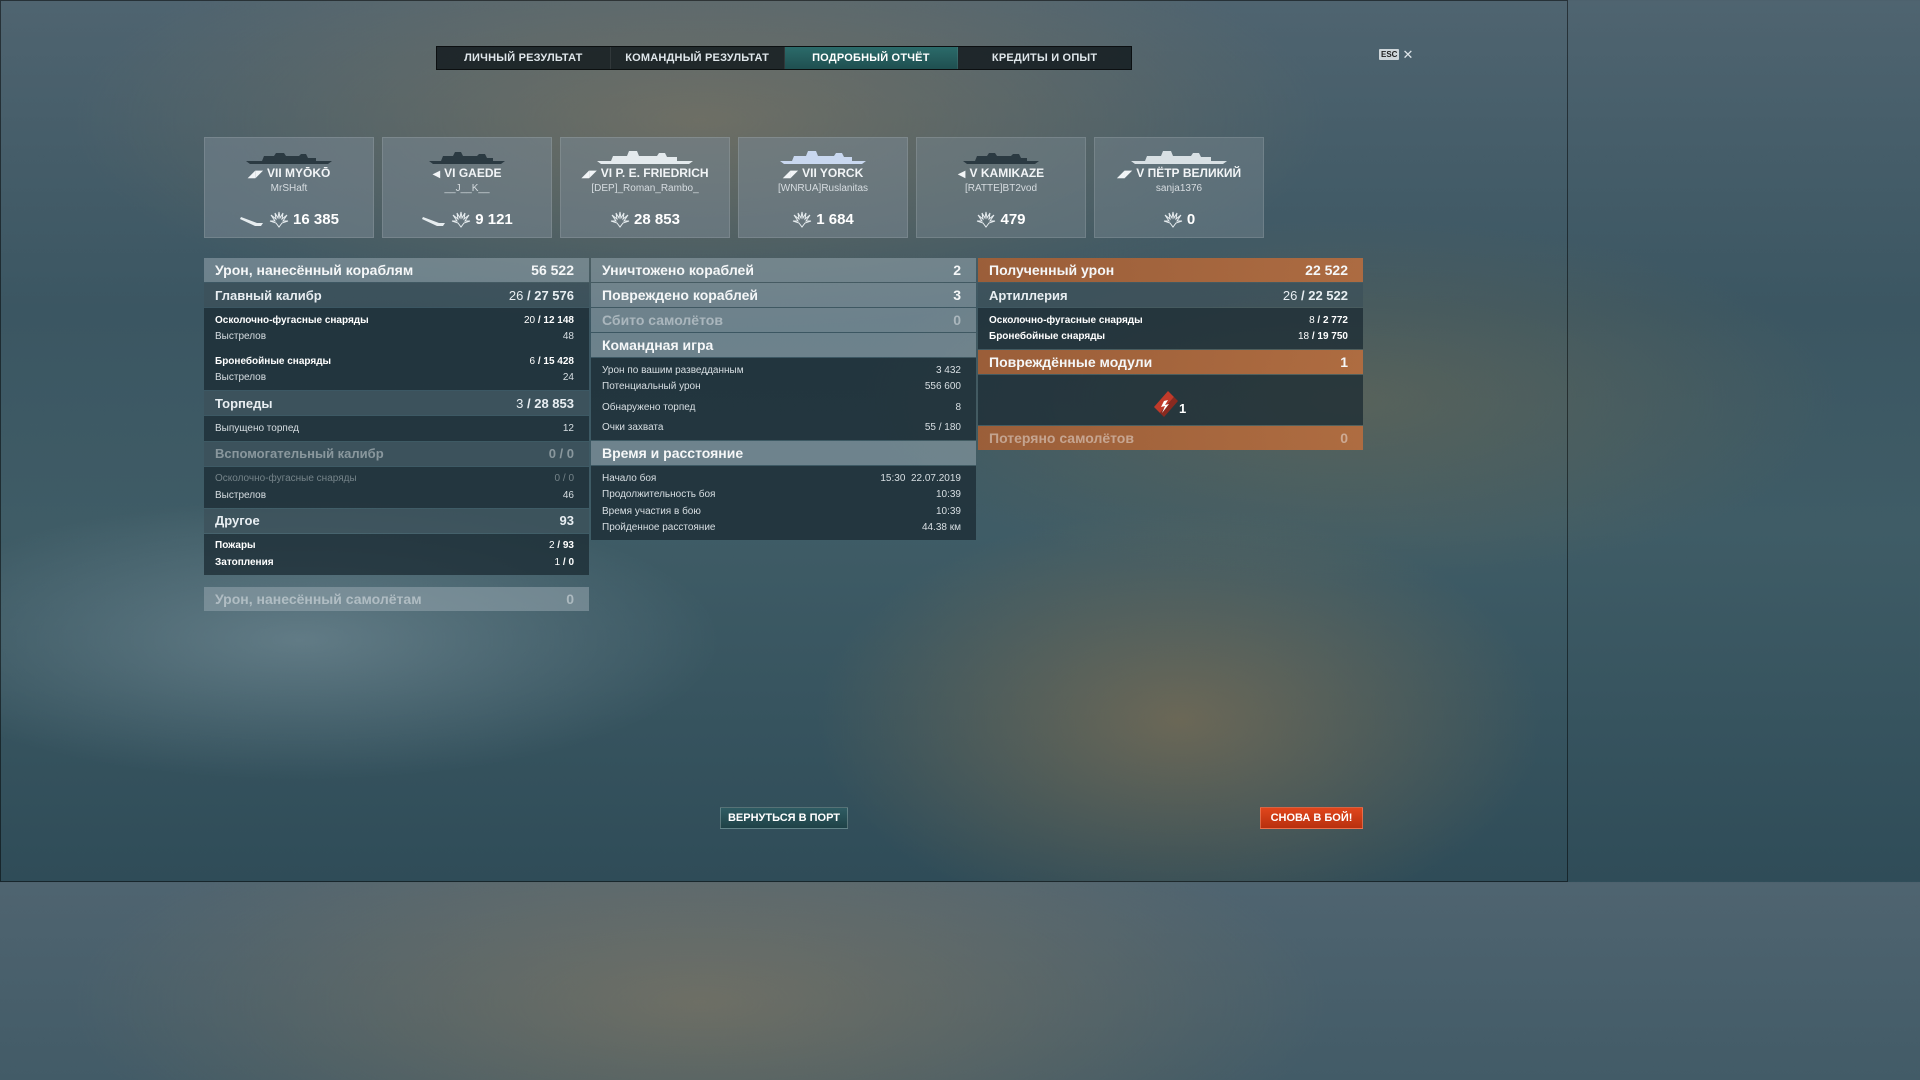 The width and height of the screenshot is (1920, 1080). Describe the element at coordinates (781, 478) in the screenshot. I see `stat-row: Начало боя 15:30 22.07.2019` at that location.